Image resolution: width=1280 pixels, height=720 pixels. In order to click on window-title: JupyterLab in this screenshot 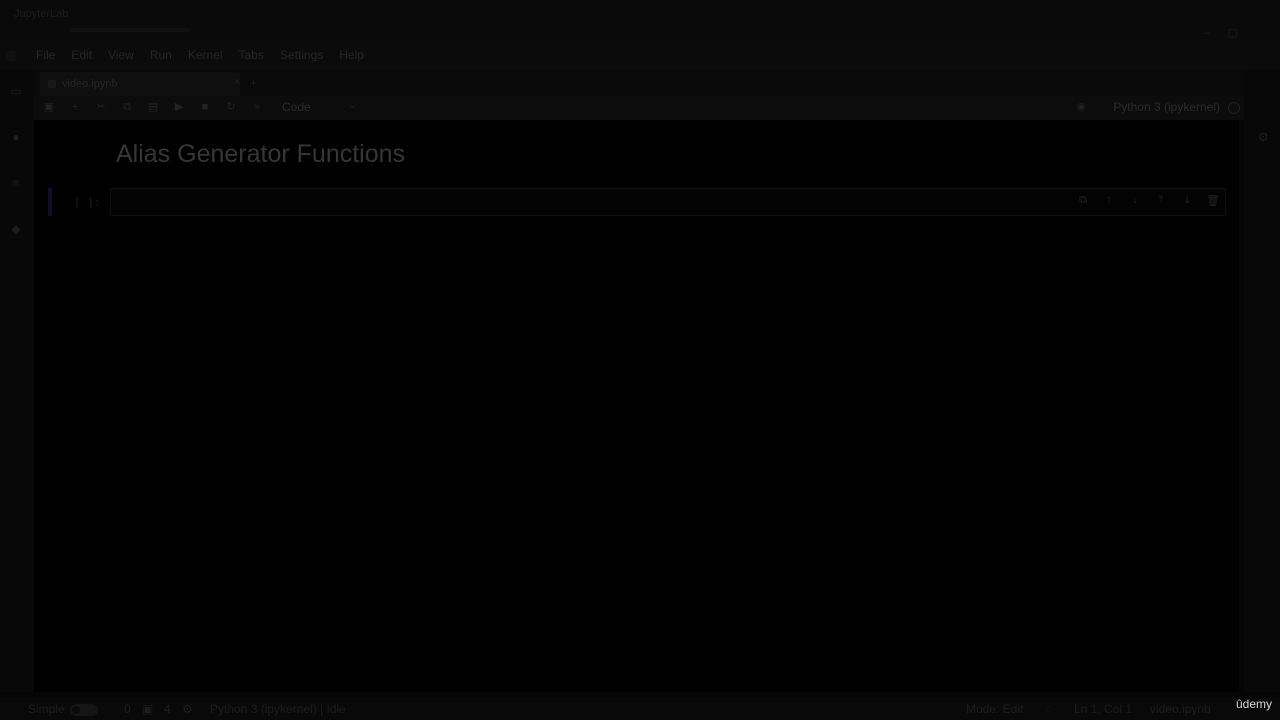, I will do `click(41, 14)`.